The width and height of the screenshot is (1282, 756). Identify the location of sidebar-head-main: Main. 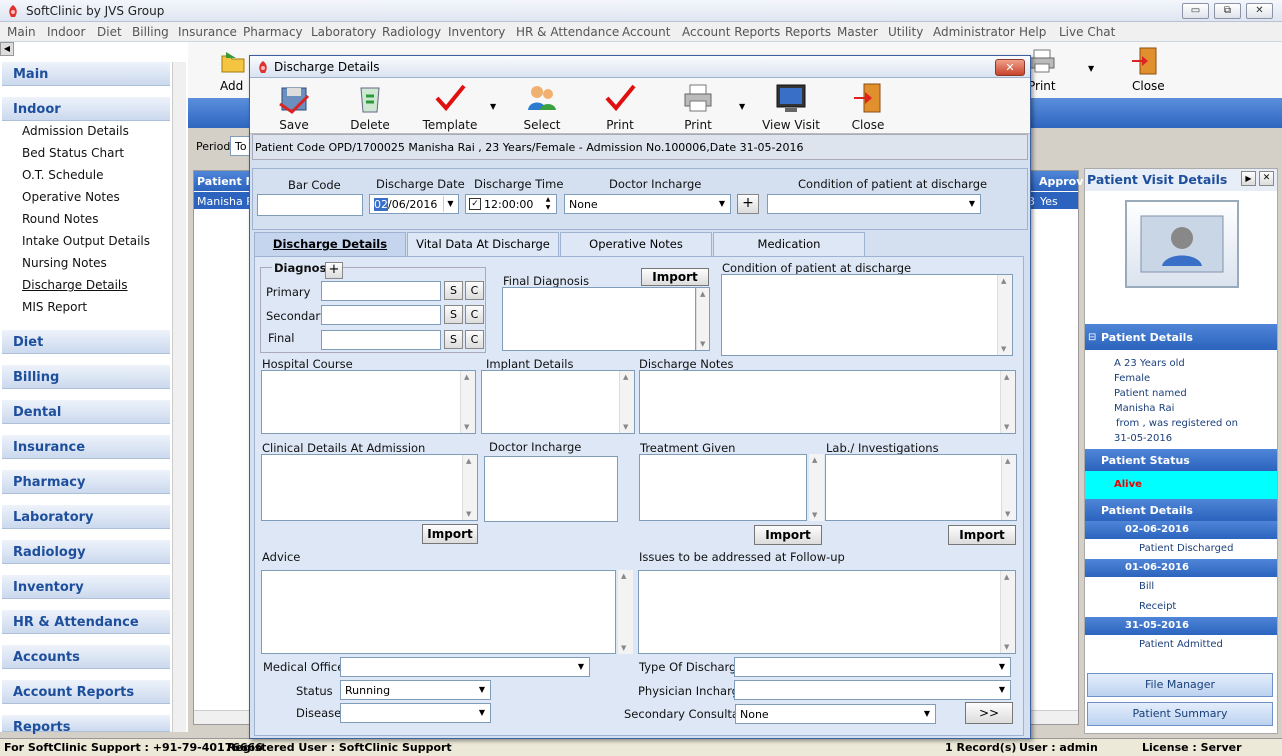
(86, 74).